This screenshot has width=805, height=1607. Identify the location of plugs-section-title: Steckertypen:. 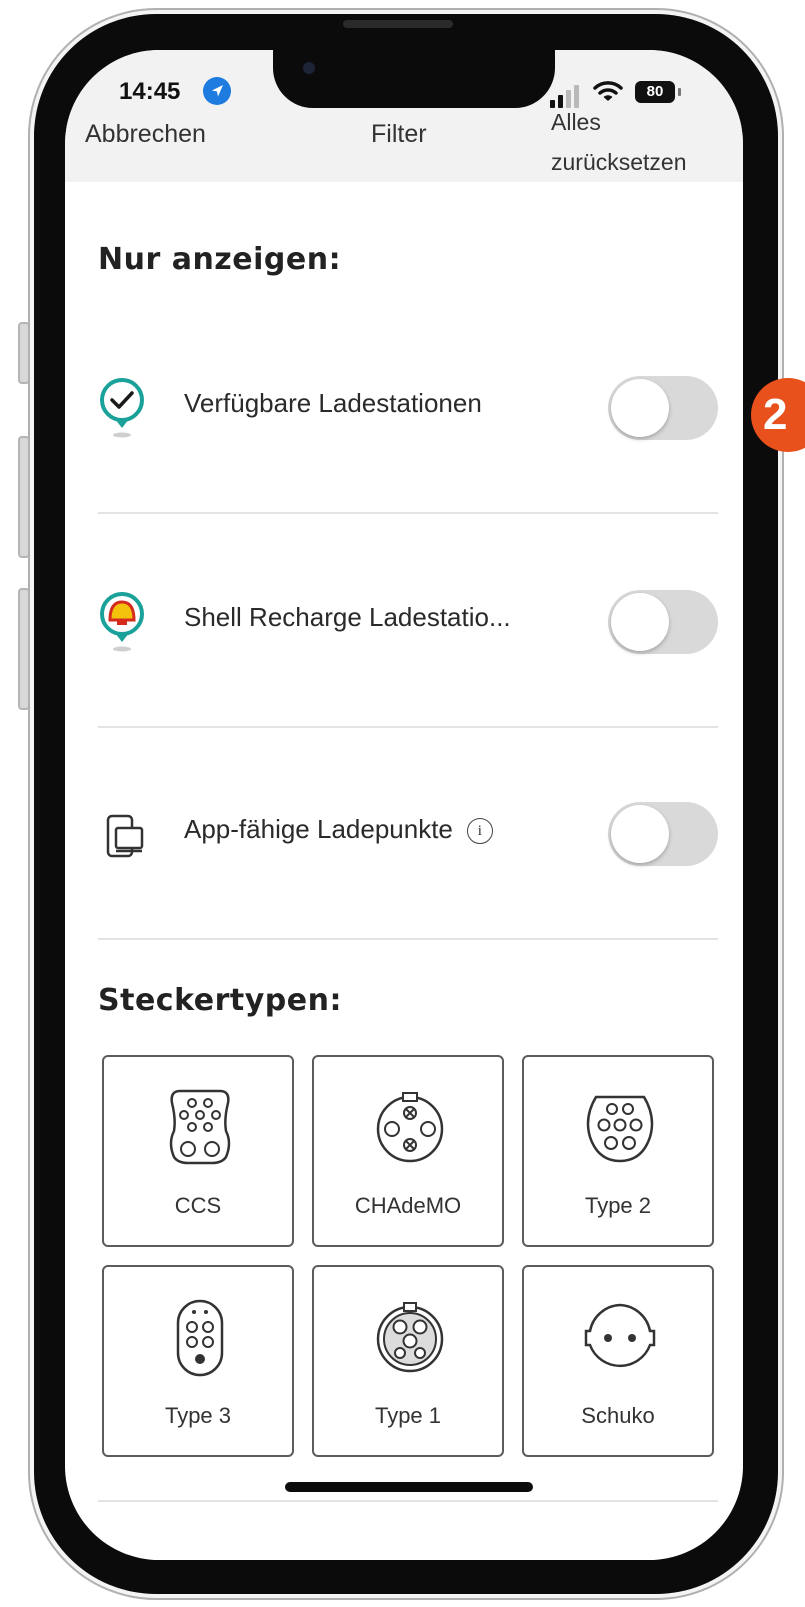
(220, 1000).